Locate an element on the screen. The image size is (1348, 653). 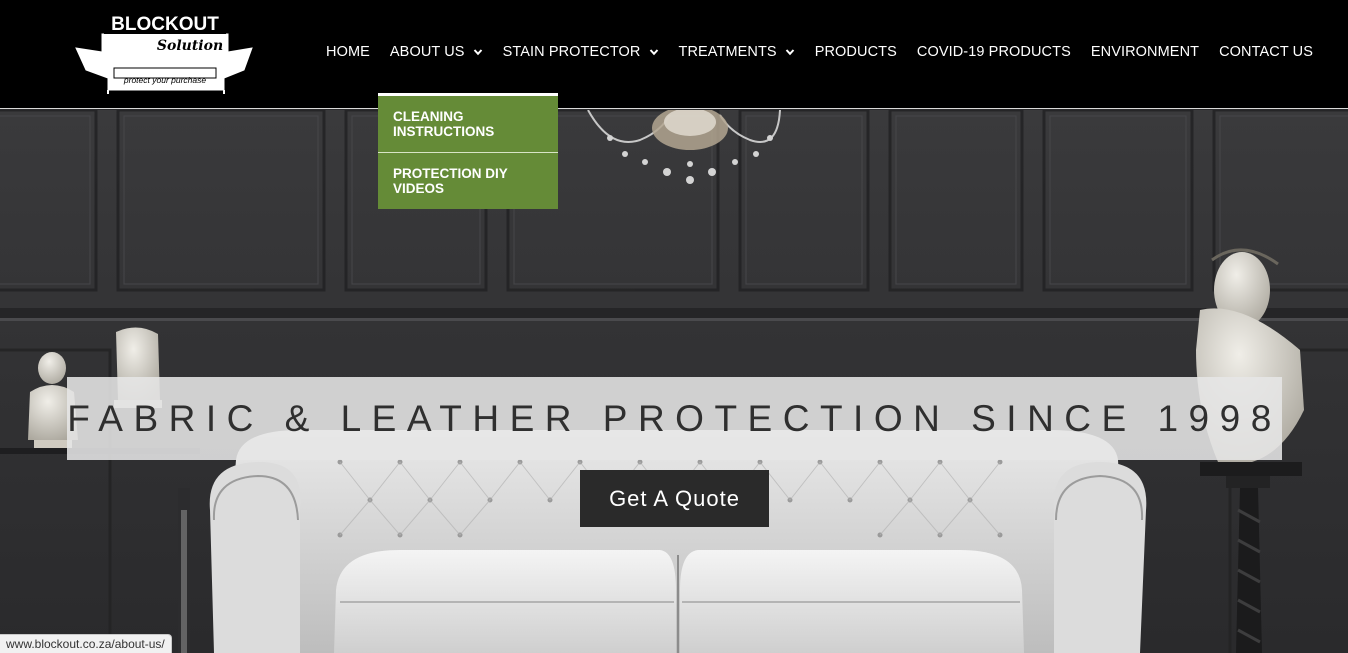
hero-tagline: FABRIC & LEATHER PROTECTION SINCE 1998 is located at coordinates (674, 418).